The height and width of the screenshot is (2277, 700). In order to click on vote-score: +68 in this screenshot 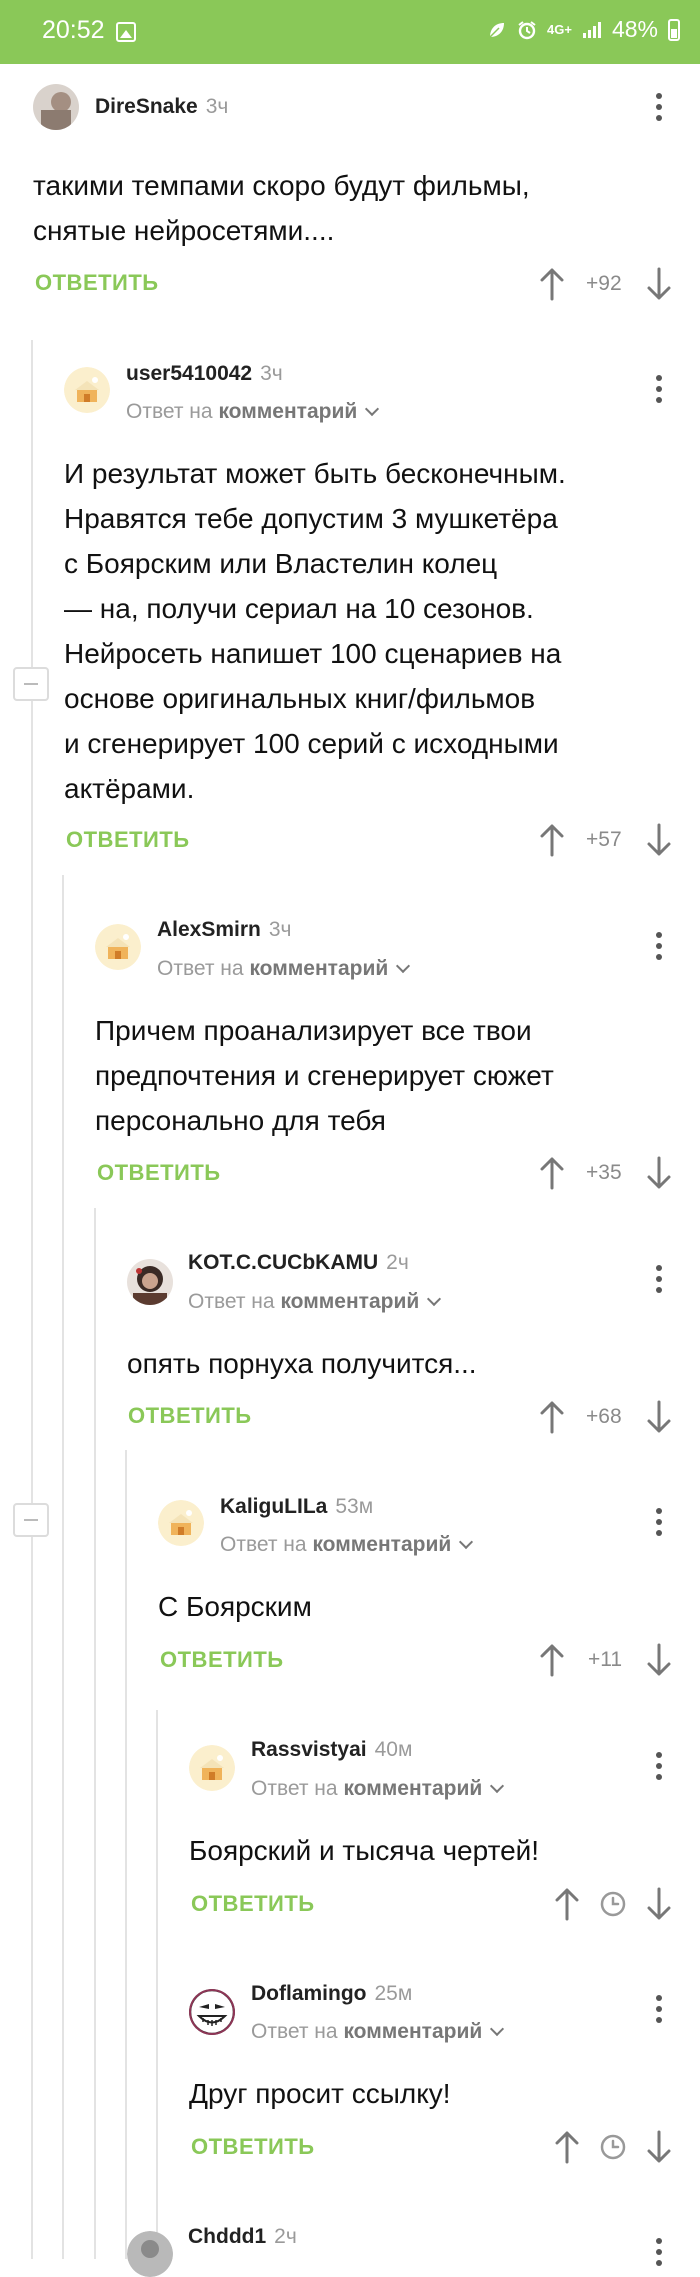, I will do `click(604, 1416)`.